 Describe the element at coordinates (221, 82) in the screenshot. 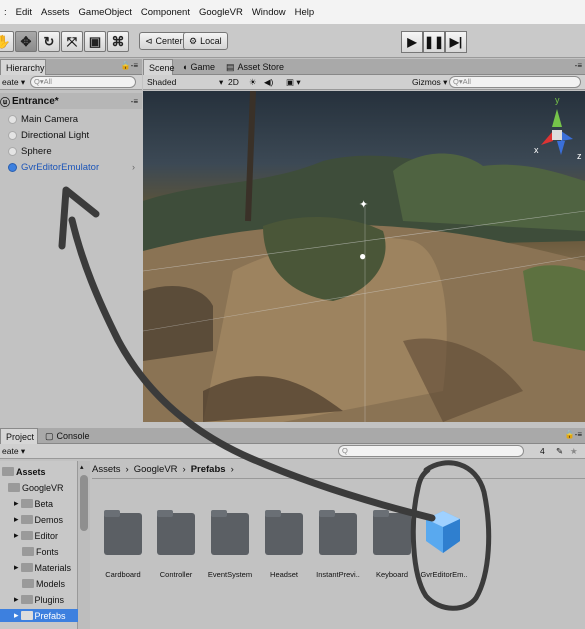

I see `shading-dropdown-arrow: ▾` at that location.